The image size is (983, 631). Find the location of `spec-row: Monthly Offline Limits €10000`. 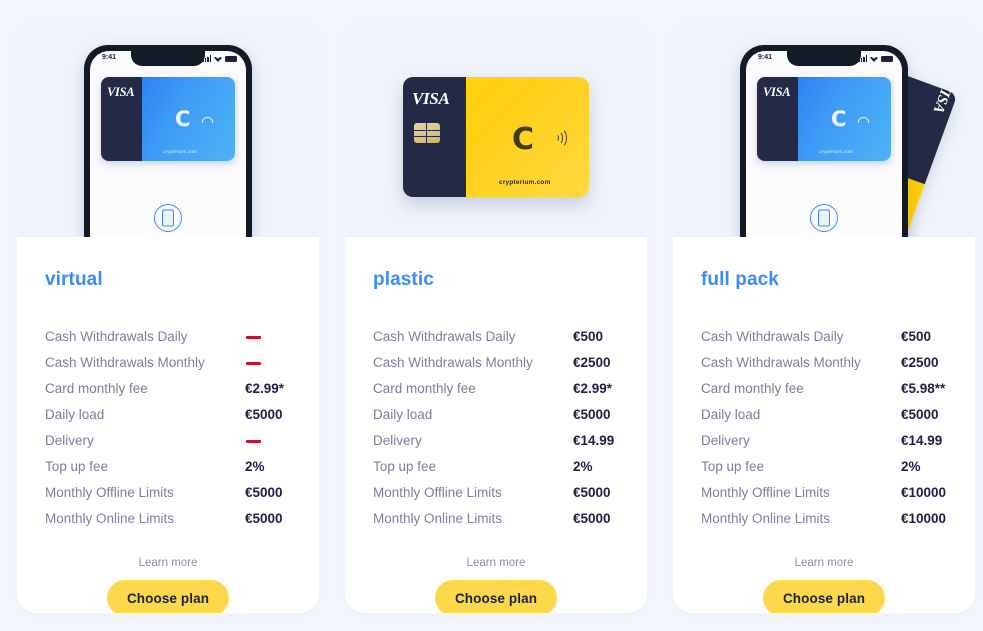

spec-row: Monthly Offline Limits €10000 is located at coordinates (826, 493).